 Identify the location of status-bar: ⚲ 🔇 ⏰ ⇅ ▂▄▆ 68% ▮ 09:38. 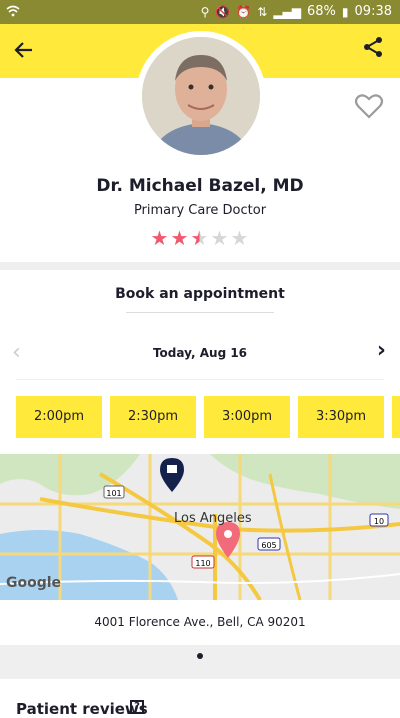
(200, 12).